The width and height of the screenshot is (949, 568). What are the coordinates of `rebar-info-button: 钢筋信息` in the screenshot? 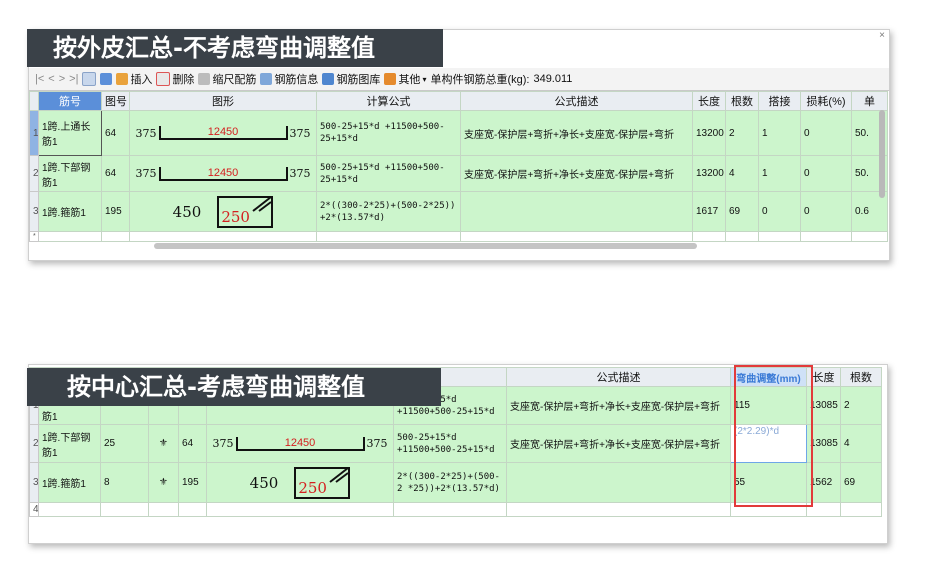 It's located at (289, 79).